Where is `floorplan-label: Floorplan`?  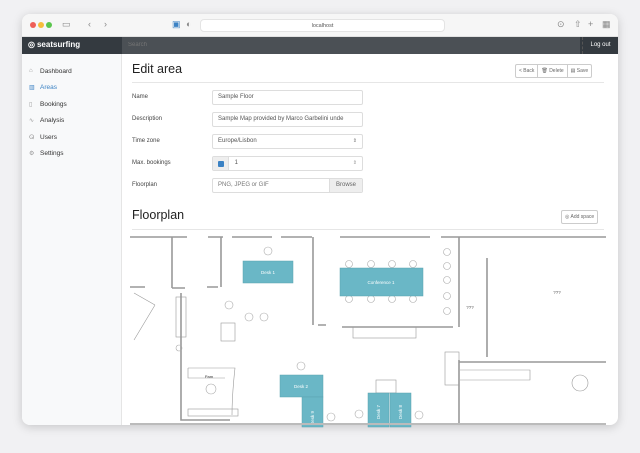
floorplan-label: Floorplan is located at coordinates (145, 185).